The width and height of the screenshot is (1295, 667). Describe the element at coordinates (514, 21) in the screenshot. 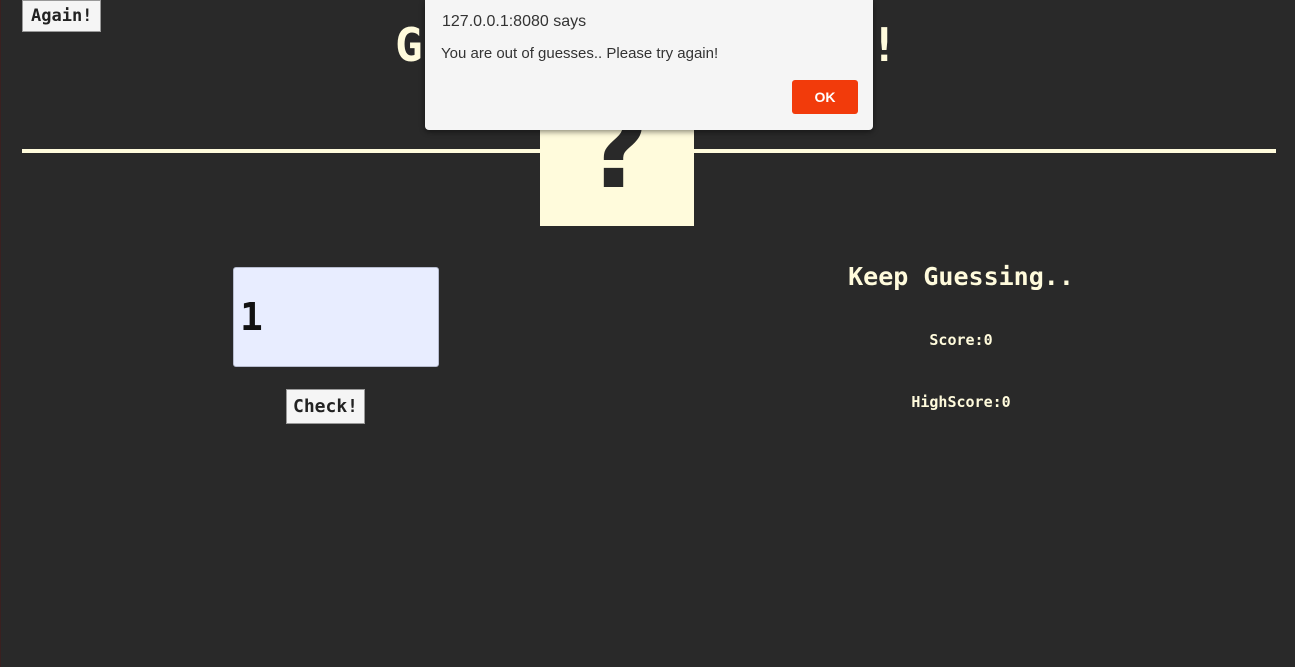

I see `alert-origin: 127.0.0.1:8080 says` at that location.